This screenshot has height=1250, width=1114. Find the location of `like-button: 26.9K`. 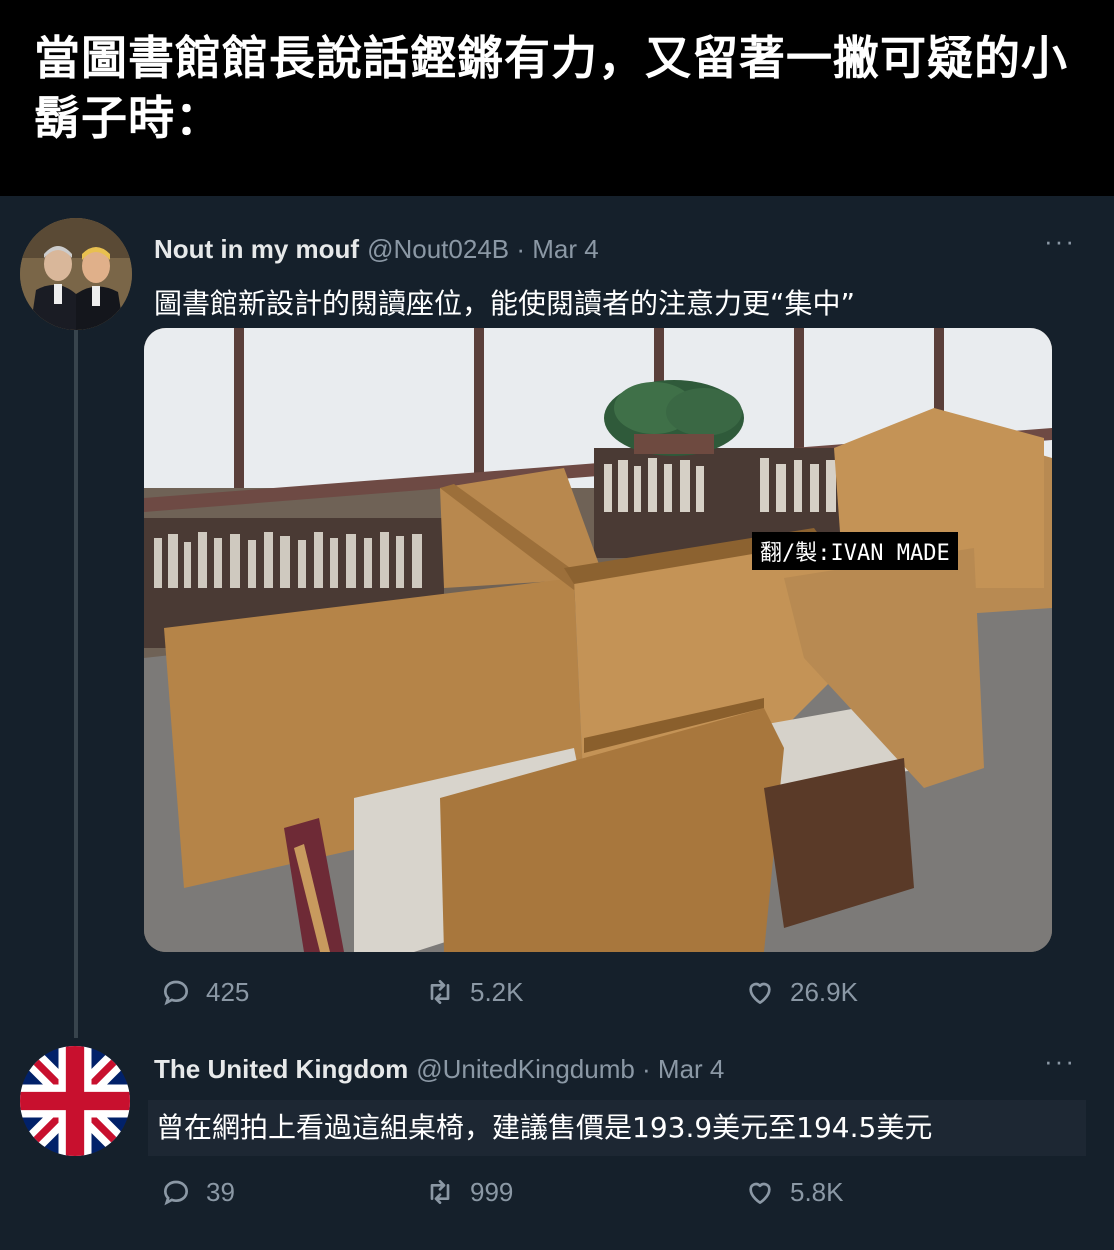

like-button: 26.9K is located at coordinates (801, 992).